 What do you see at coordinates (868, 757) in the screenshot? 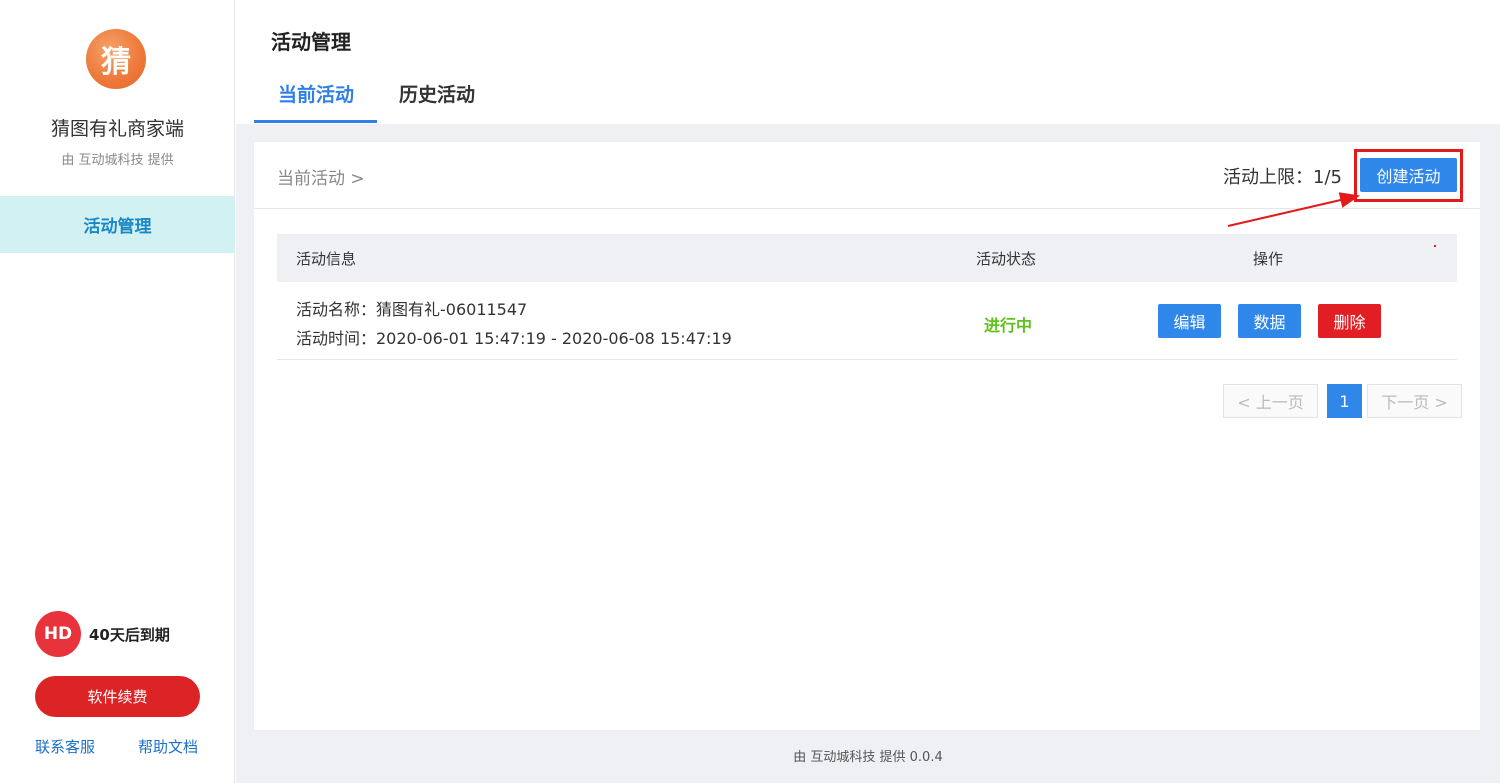
I see `footer-text: 由 互动城科技 提供 0.0.4` at bounding box center [868, 757].